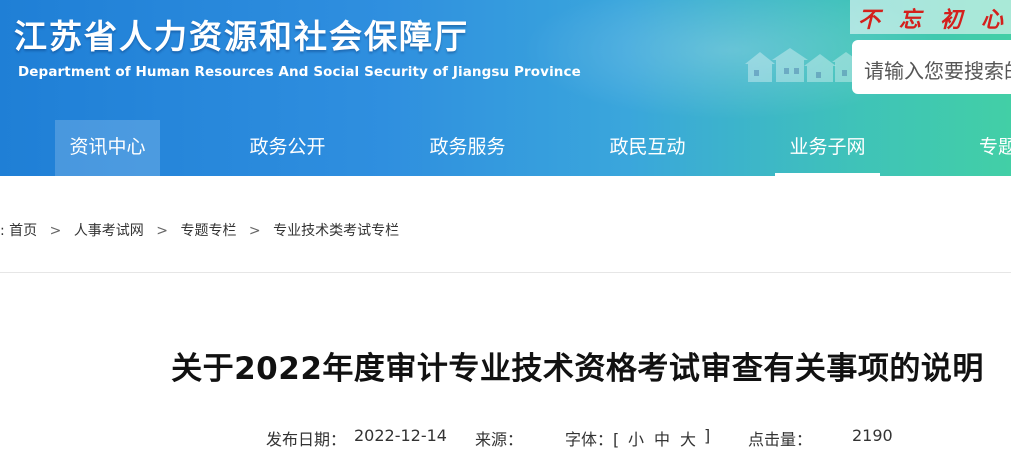 This screenshot has height=458, width=1011. What do you see at coordinates (505, 272) in the screenshot?
I see `content-divider` at bounding box center [505, 272].